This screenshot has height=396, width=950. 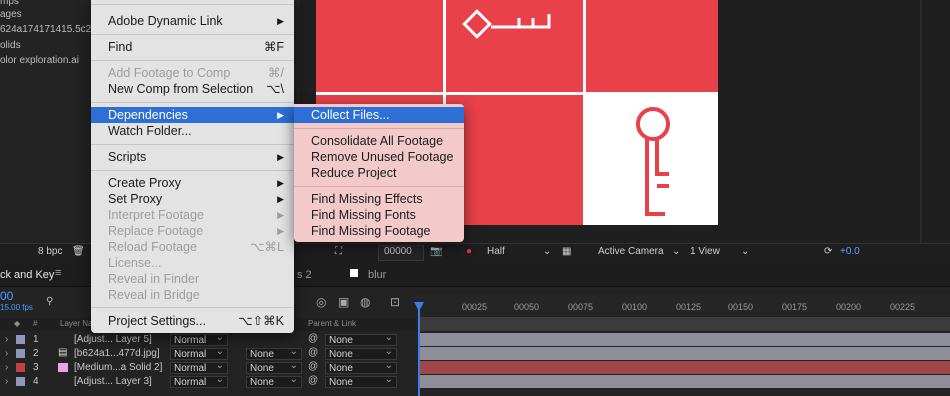 I want to click on project-item: olor exploration.ai, so click(x=39, y=60).